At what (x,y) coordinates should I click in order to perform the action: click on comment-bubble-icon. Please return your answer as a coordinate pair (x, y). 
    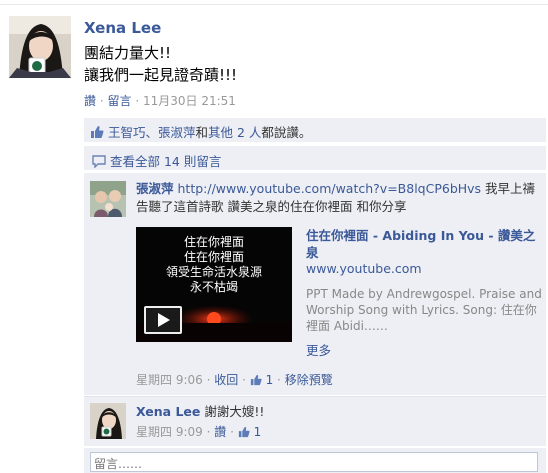
    Looking at the image, I should click on (99, 163).